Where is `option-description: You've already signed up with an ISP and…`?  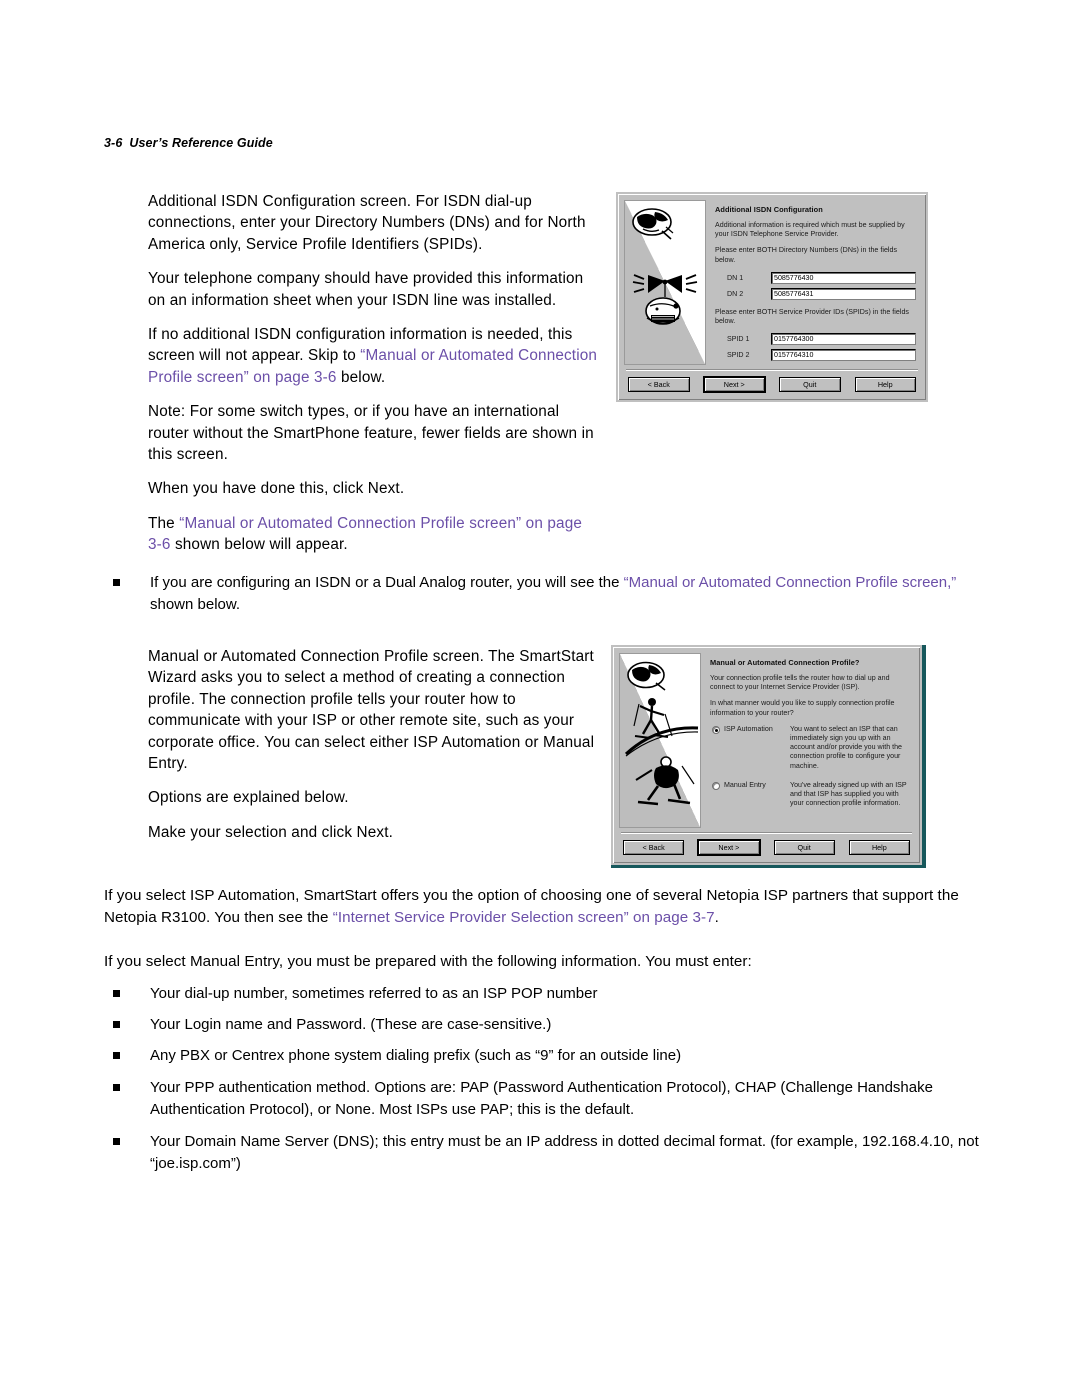 option-description: You've already signed up with an ISP and… is located at coordinates (848, 794).